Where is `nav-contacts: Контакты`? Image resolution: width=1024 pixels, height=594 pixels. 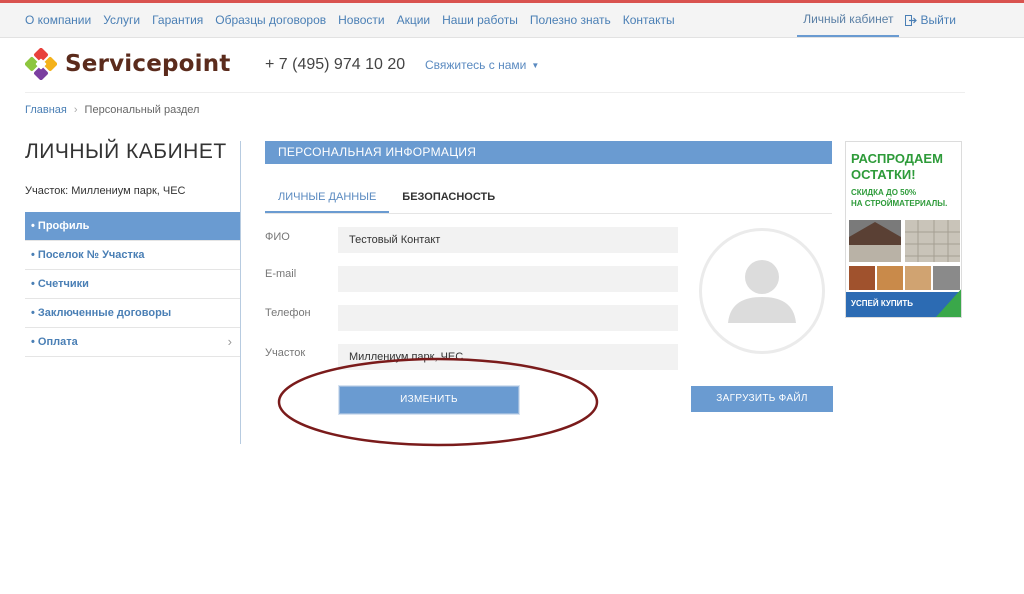
nav-contacts: Контакты is located at coordinates (649, 20).